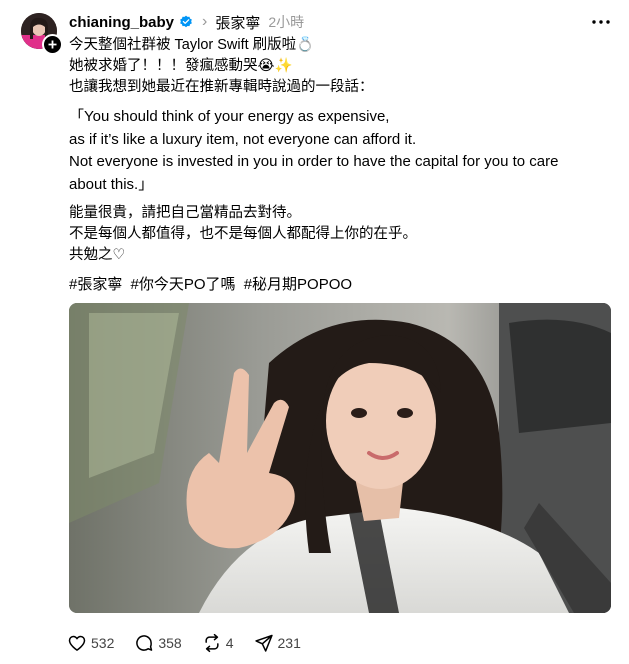 The image size is (629, 664). I want to click on comment-button: 358, so click(158, 643).